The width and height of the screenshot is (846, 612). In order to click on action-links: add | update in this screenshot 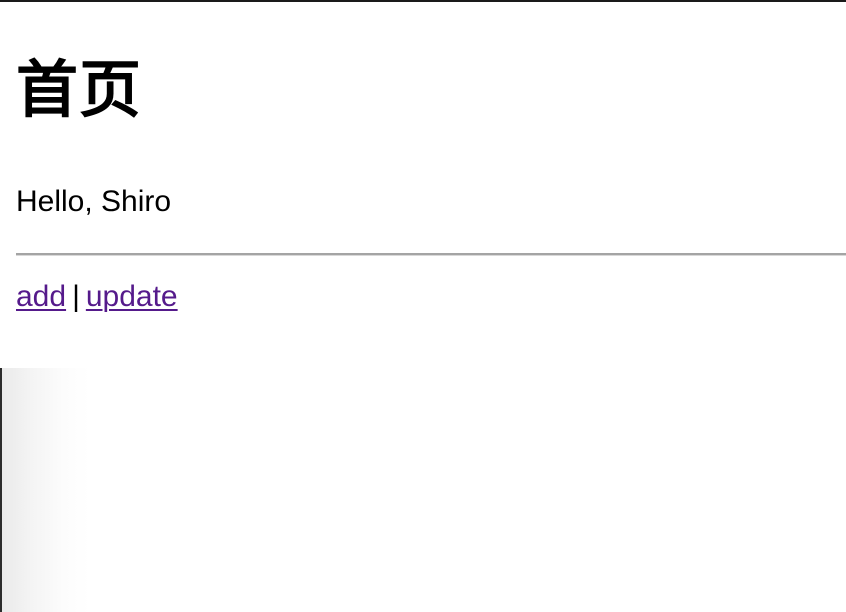, I will do `click(97, 297)`.